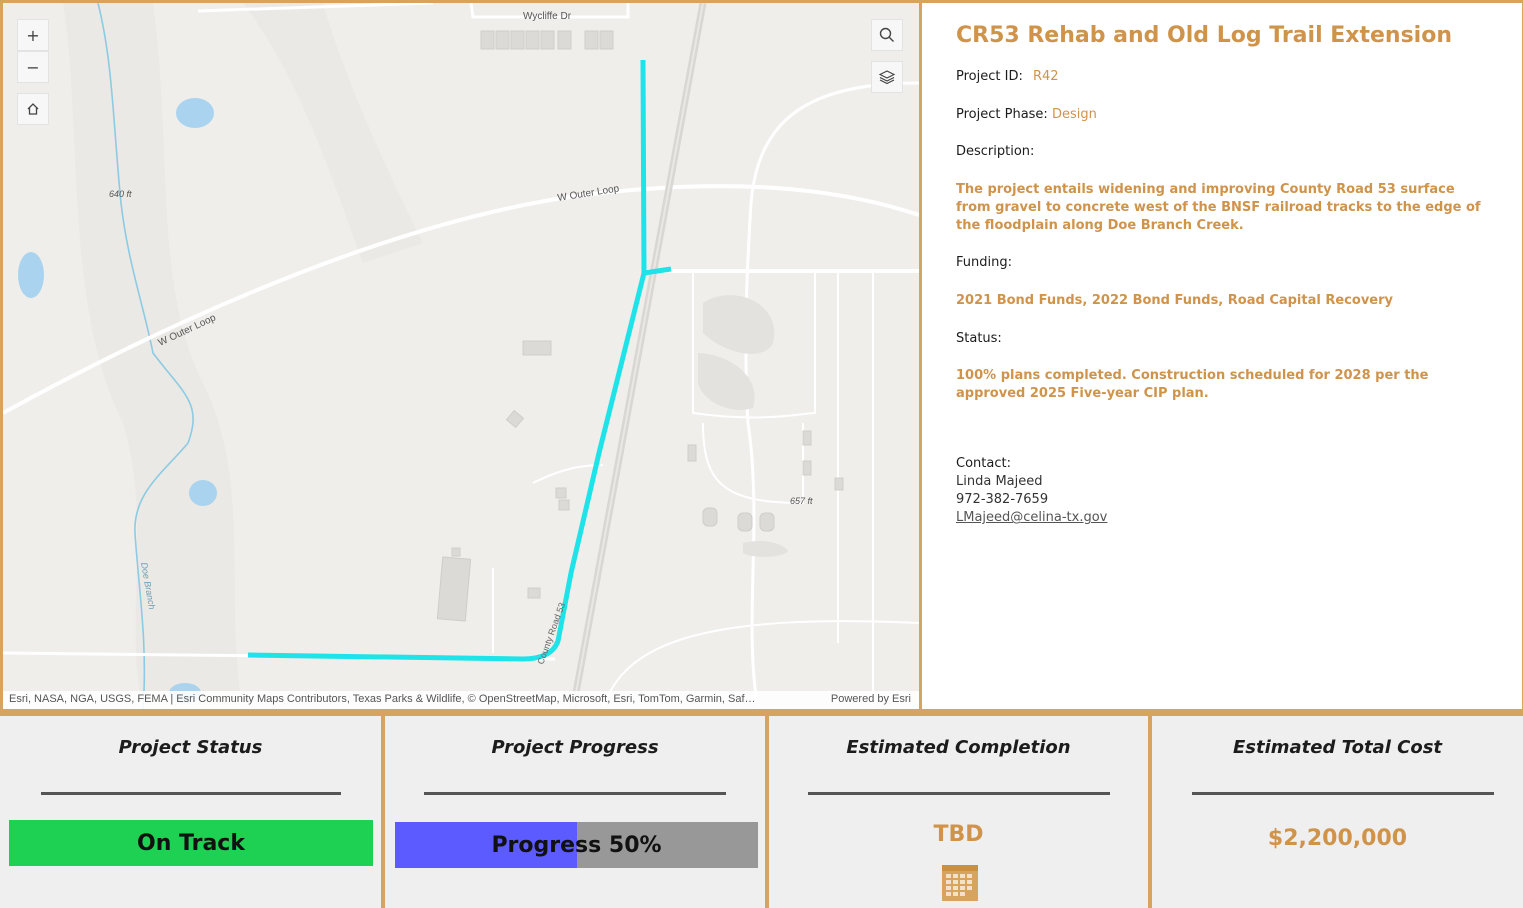  I want to click on search-button, so click(887, 35).